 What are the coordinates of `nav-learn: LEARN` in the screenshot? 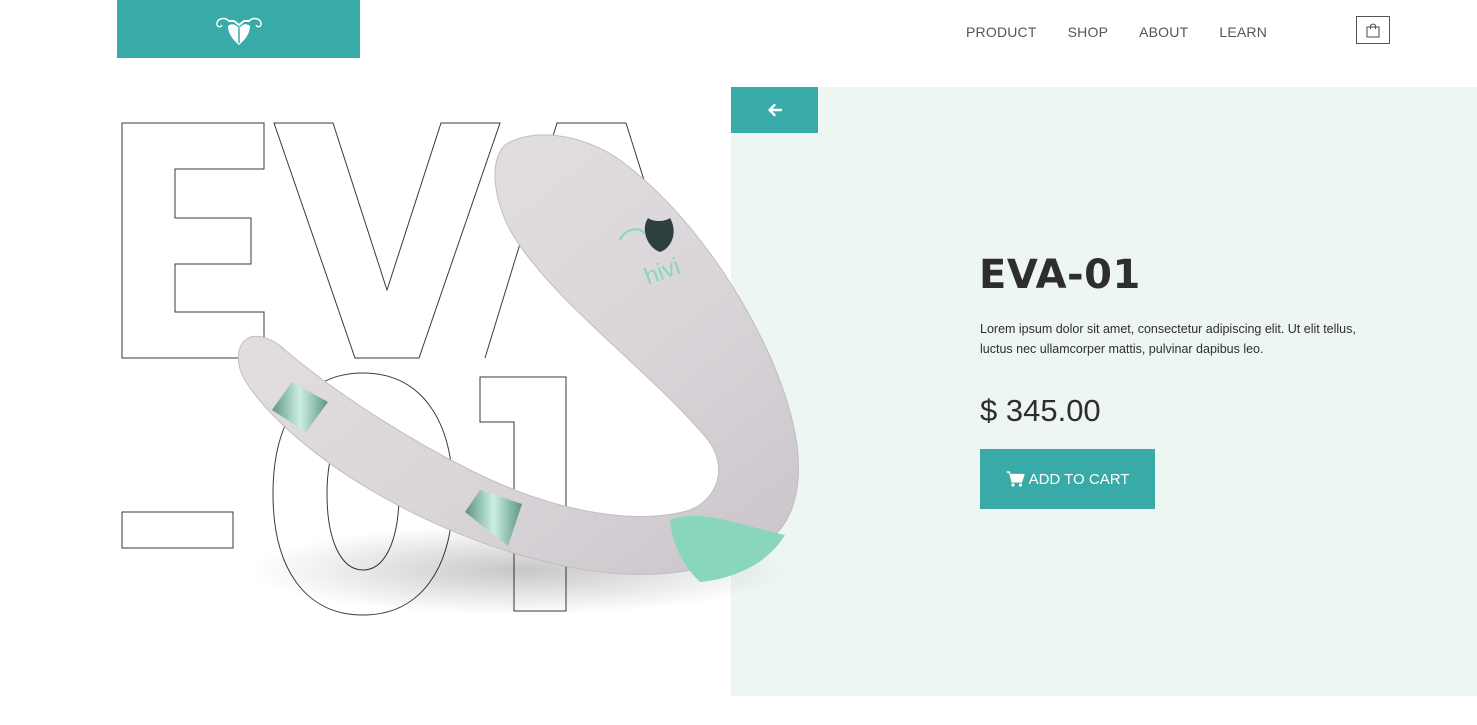 It's located at (1243, 32).